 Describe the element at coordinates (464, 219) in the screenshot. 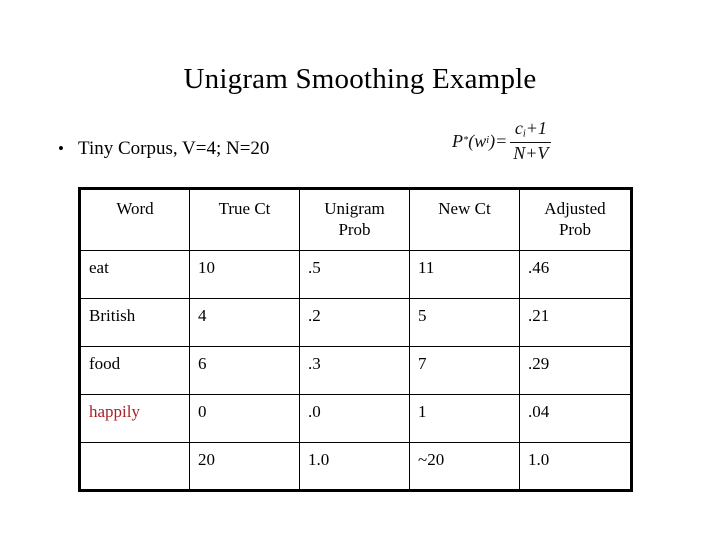

I see `column-header-new-ct: New Ct` at that location.